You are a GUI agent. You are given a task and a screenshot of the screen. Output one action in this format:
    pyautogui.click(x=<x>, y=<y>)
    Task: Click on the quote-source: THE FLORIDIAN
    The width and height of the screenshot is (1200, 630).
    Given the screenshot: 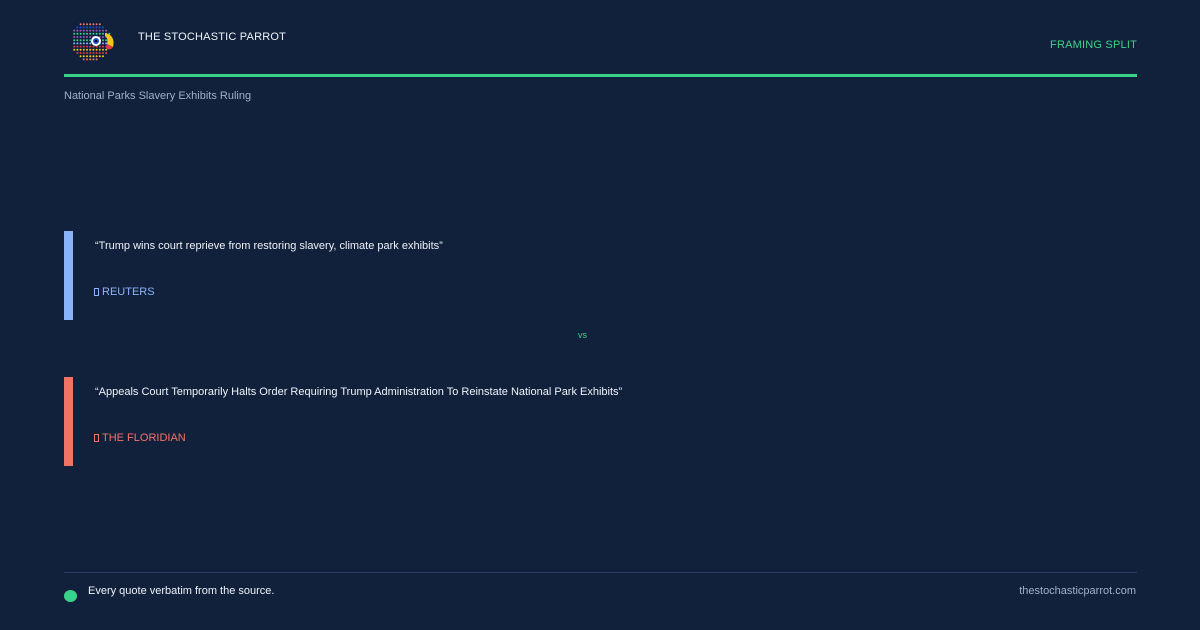 What is the action you would take?
    pyautogui.click(x=140, y=438)
    